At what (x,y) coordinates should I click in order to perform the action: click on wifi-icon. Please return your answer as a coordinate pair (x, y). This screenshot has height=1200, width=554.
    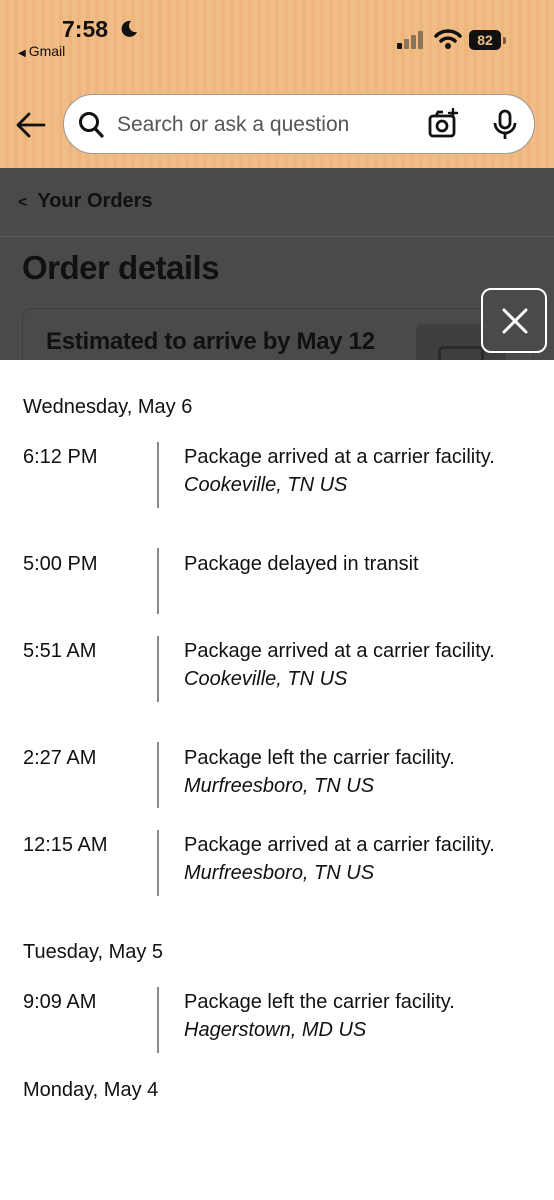
    Looking at the image, I should click on (448, 39).